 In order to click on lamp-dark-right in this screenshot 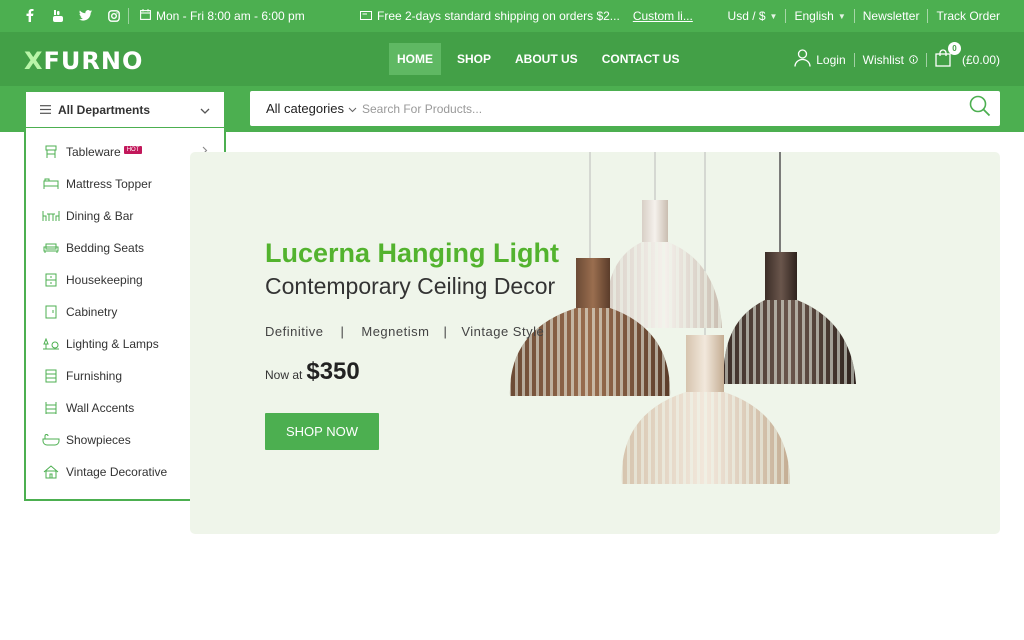, I will do `click(789, 318)`.